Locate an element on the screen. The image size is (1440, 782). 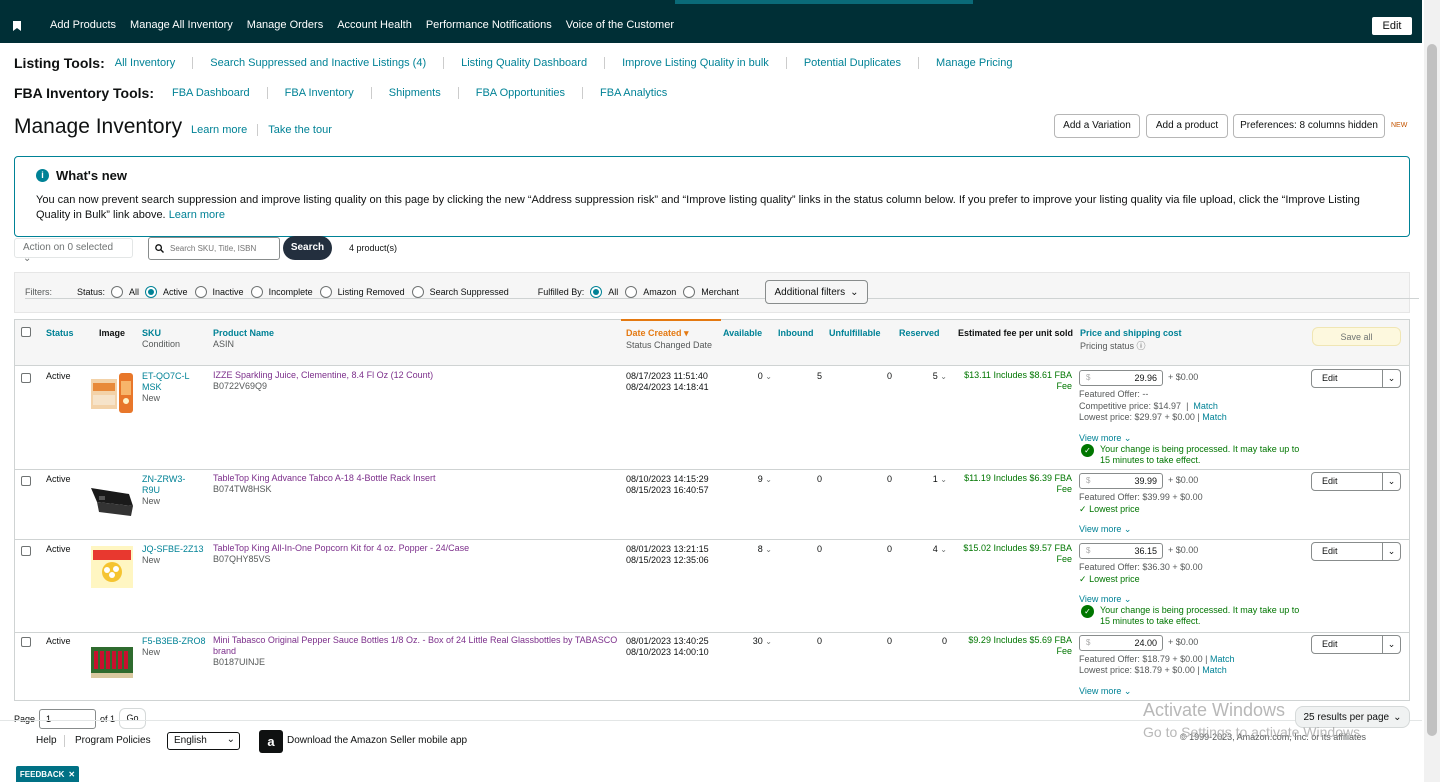
additional-filters-button: Additional filters ⌄ is located at coordinates (816, 292).